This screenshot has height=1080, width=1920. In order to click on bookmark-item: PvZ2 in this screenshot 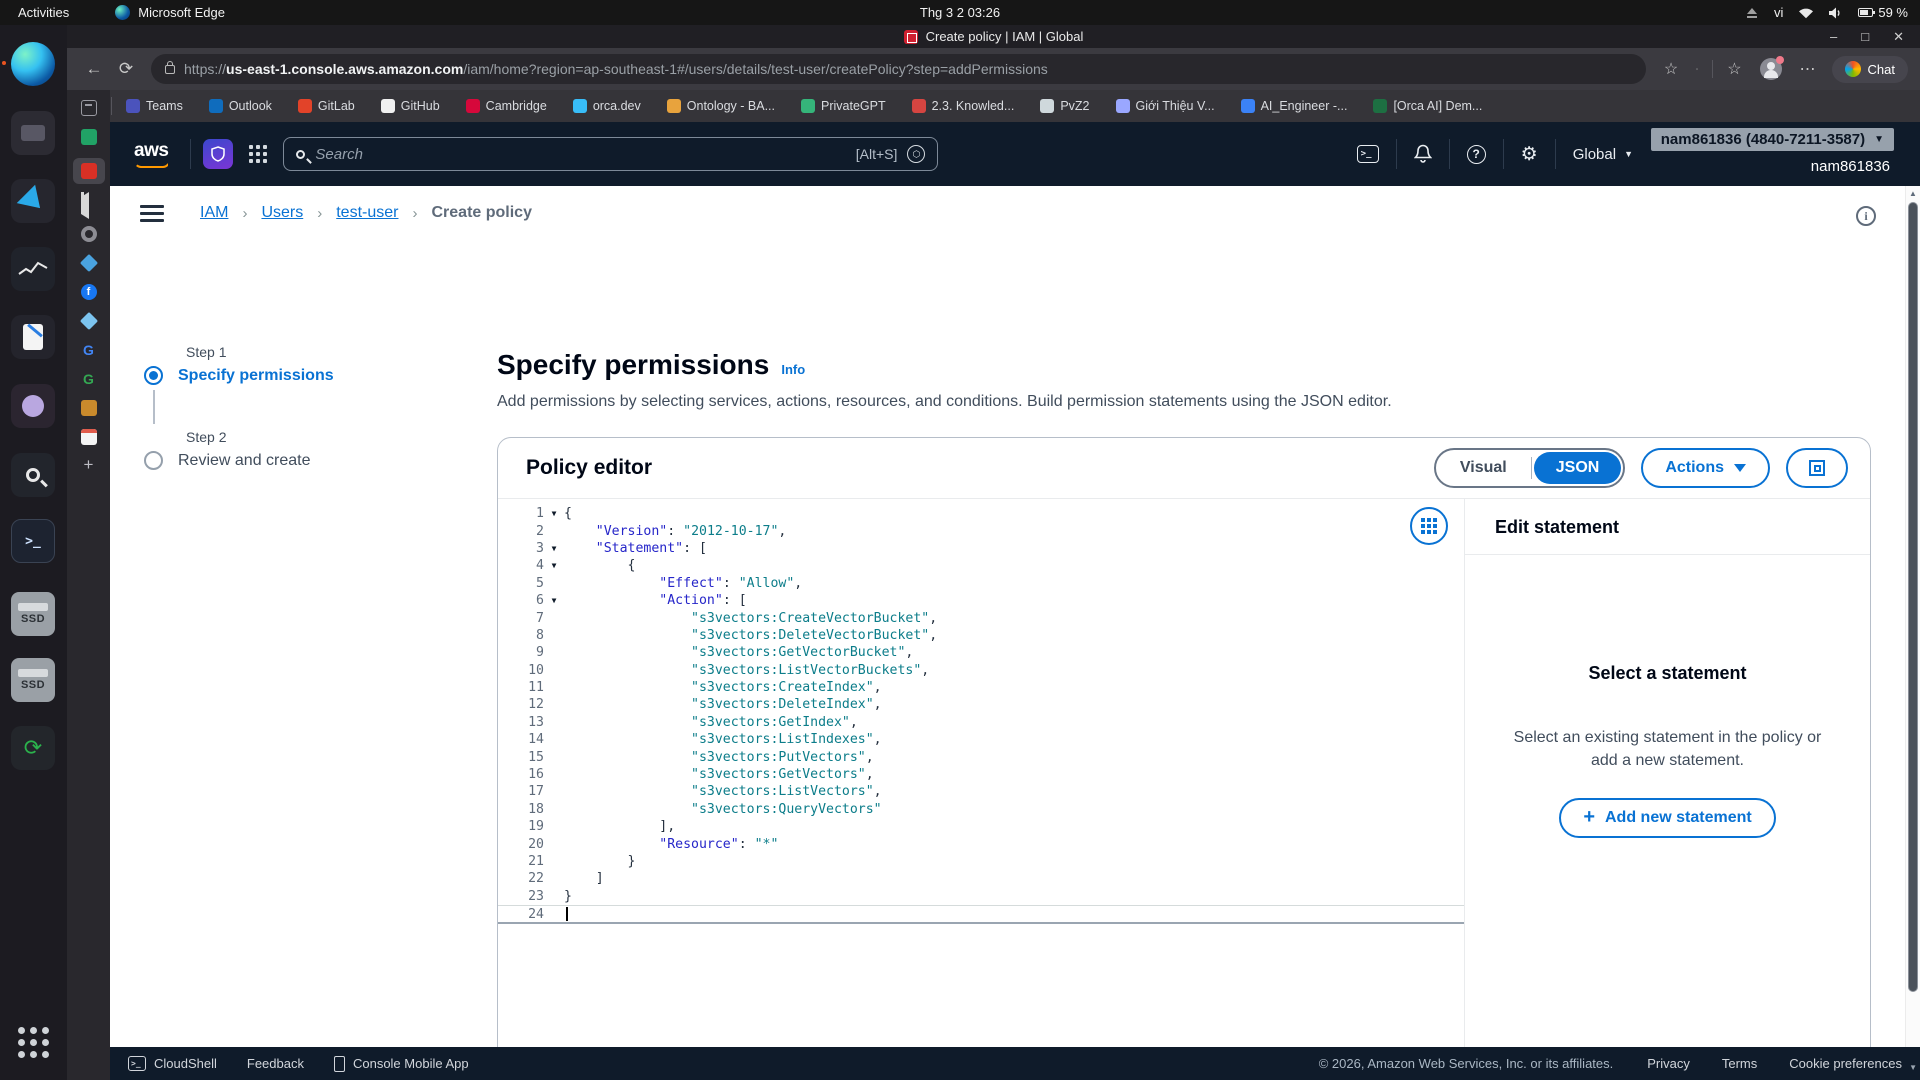, I will do `click(1065, 106)`.